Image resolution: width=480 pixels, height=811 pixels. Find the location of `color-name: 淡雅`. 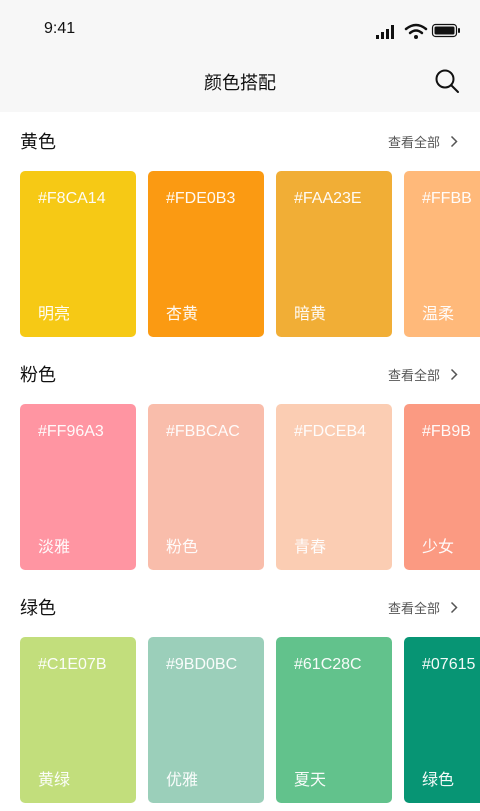

color-name: 淡雅 is located at coordinates (54, 546).